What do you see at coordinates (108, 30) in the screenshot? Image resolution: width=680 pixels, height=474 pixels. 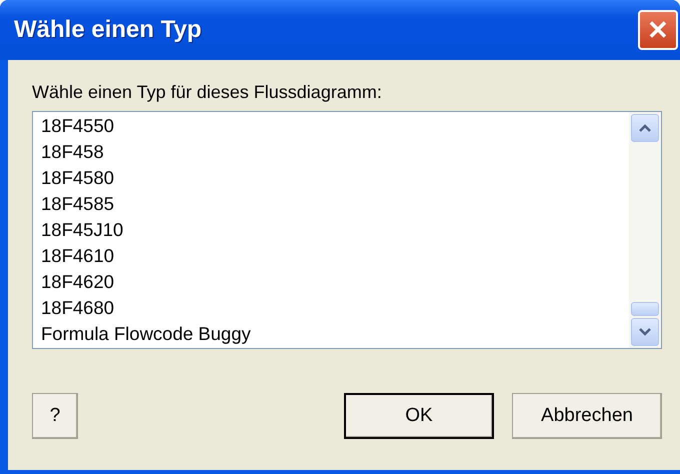 I see `window-title: Wähle einen Typ` at bounding box center [108, 30].